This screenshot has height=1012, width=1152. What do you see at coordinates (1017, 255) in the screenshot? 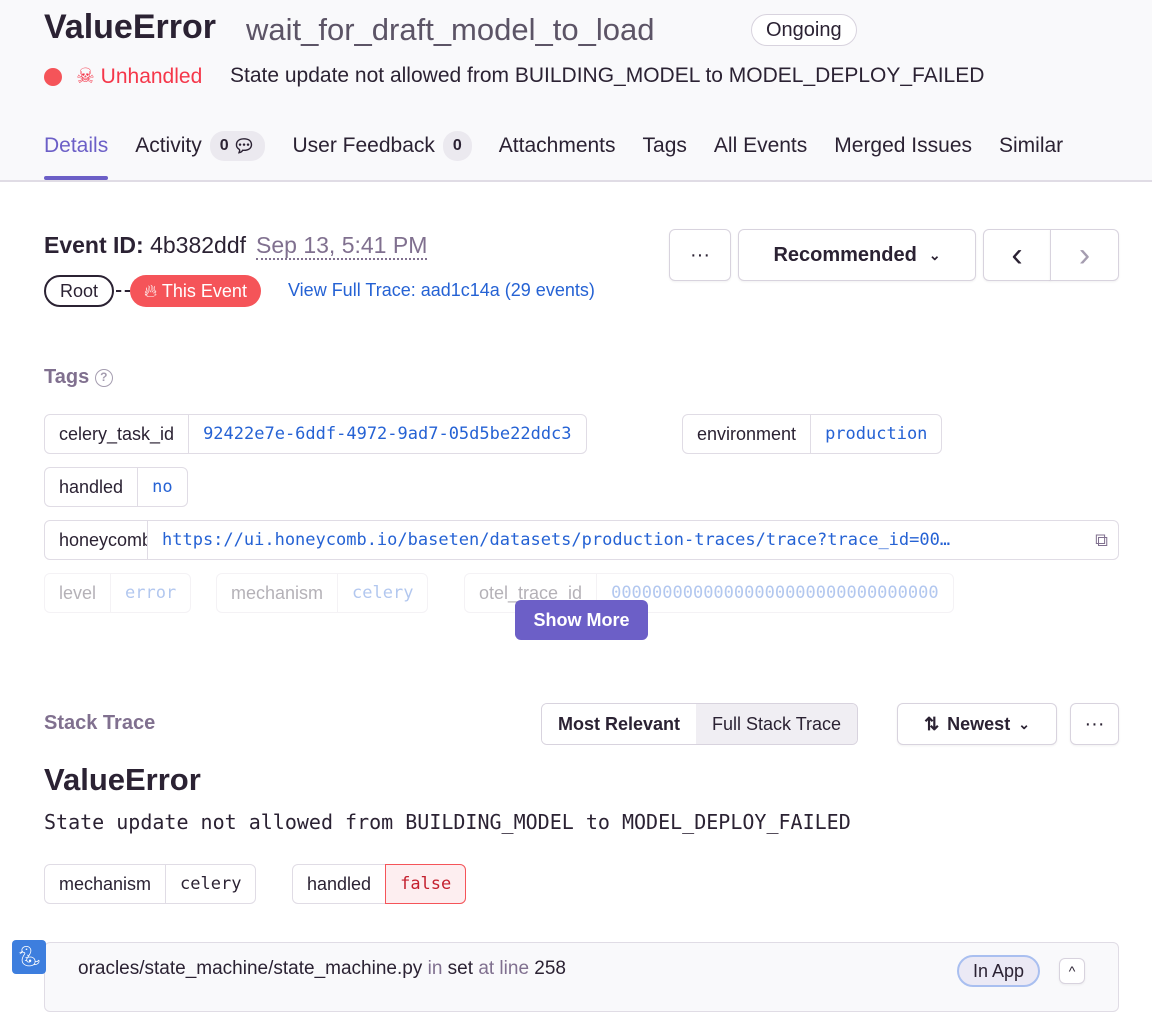
I see `previous-event-button: ‹` at bounding box center [1017, 255].